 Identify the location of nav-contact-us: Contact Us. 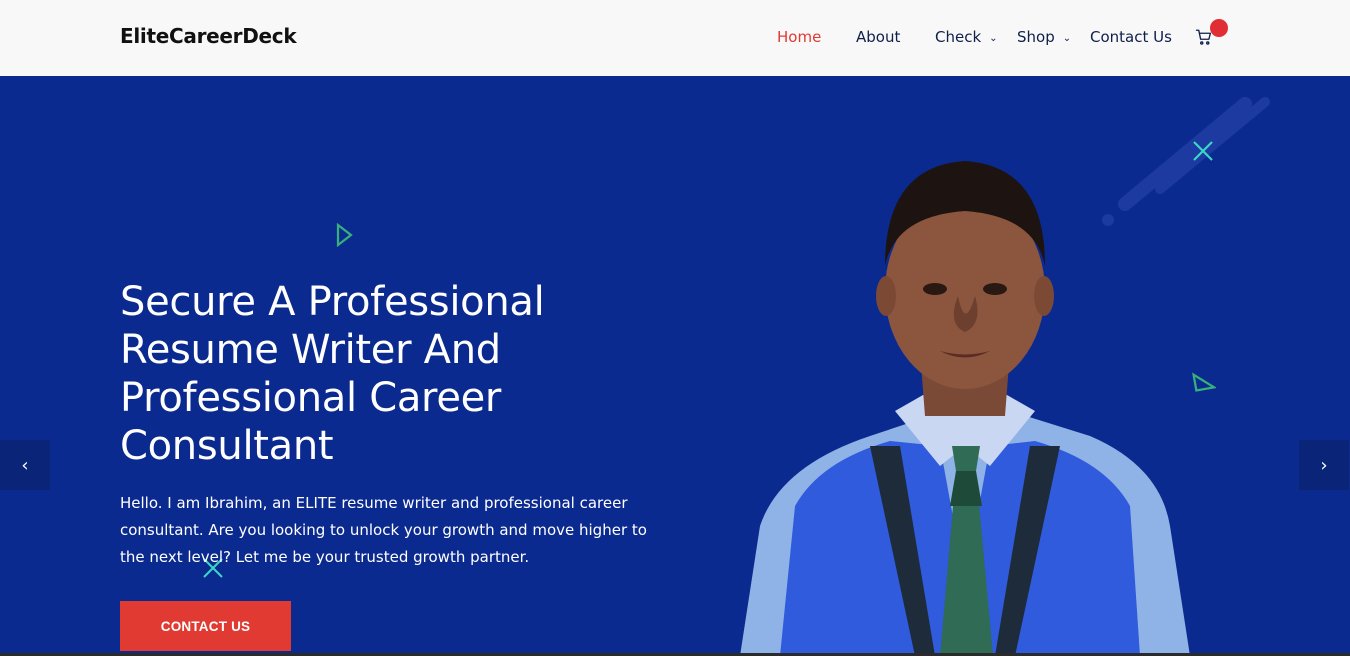
(1131, 37).